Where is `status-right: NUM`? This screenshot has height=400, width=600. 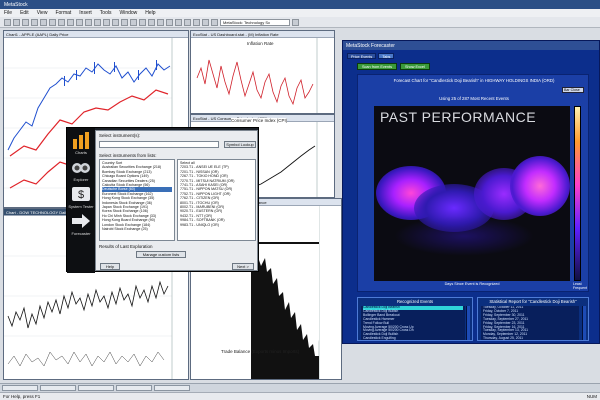 status-right: NUM is located at coordinates (591, 396).